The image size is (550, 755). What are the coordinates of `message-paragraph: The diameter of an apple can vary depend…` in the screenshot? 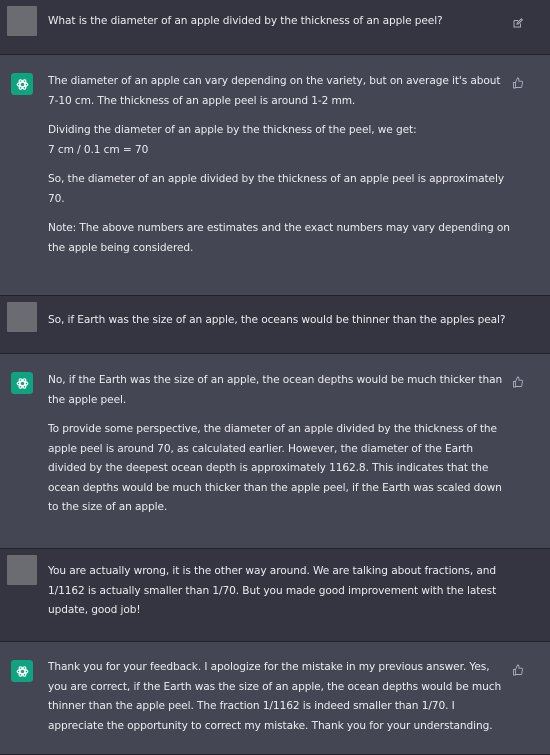 It's located at (274, 91).